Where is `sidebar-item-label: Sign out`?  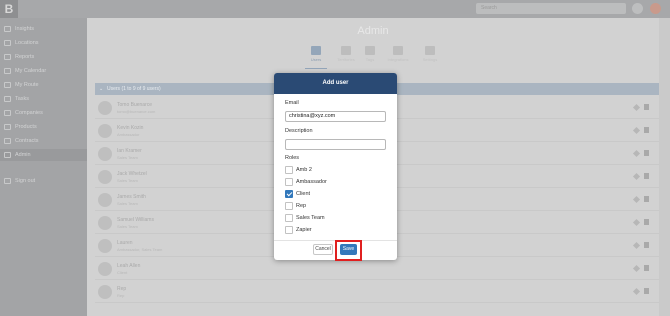
sidebar-item-label: Sign out is located at coordinates (25, 181).